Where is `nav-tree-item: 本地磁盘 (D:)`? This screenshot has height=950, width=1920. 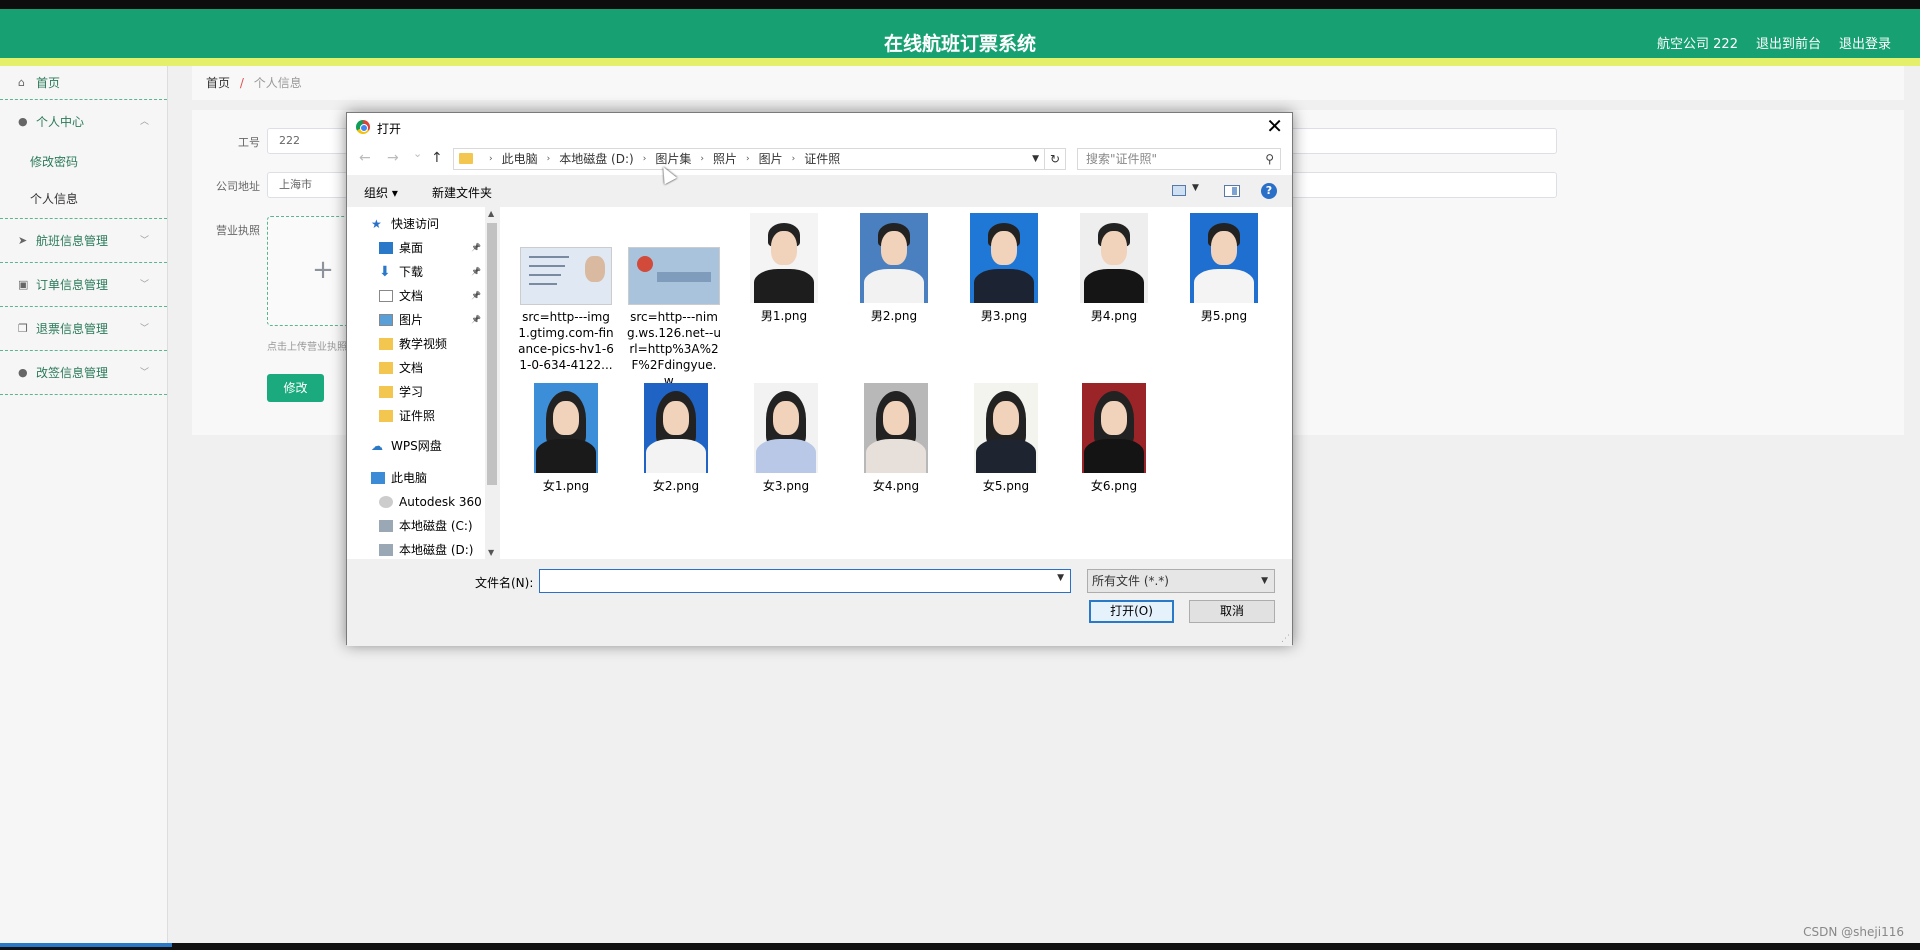 nav-tree-item: 本地磁盘 (D:) is located at coordinates (426, 549).